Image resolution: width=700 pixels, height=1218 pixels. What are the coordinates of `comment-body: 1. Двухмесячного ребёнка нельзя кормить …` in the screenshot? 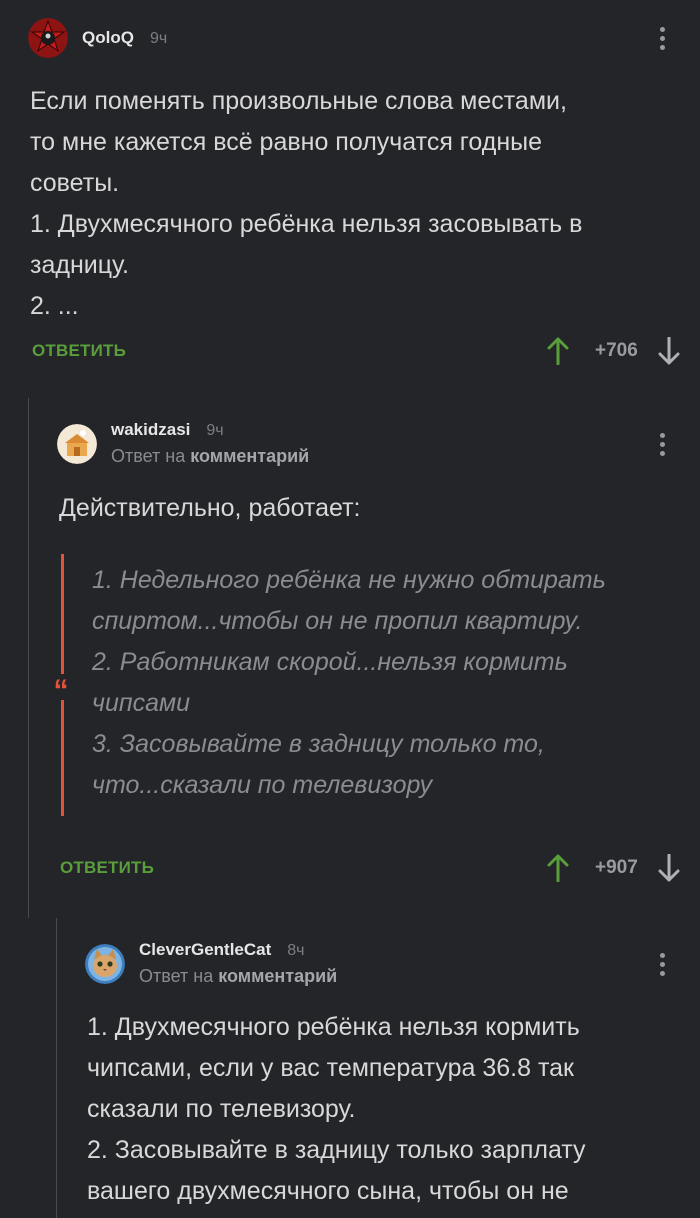 It's located at (336, 1109).